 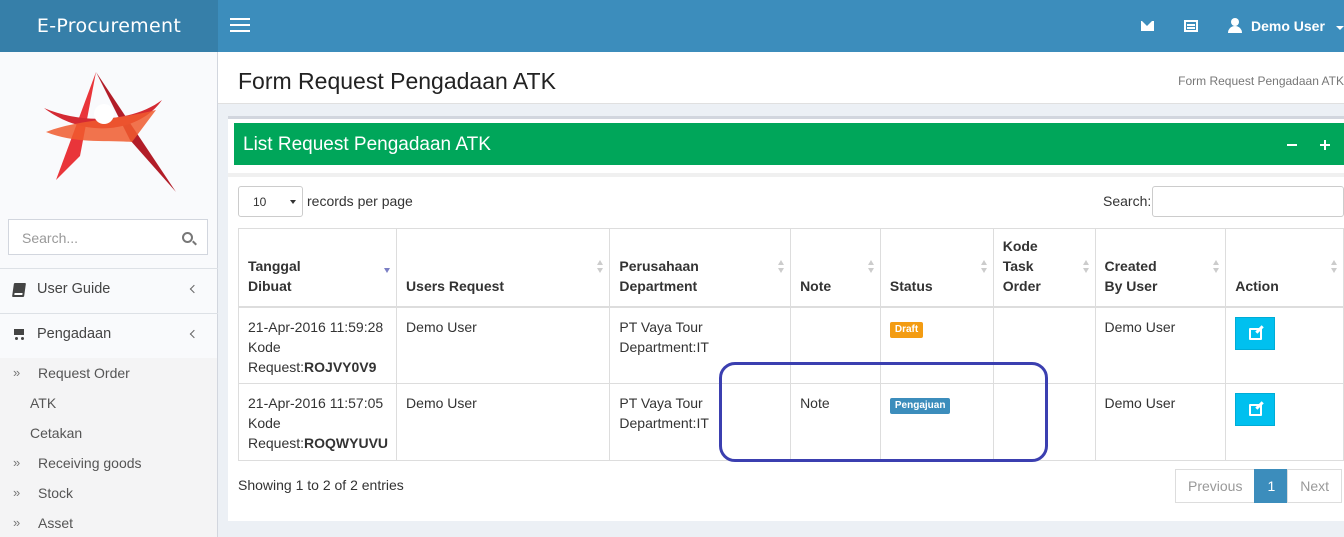 I want to click on sidebar-item-pengadaan: Pengadaan, so click(x=108, y=335).